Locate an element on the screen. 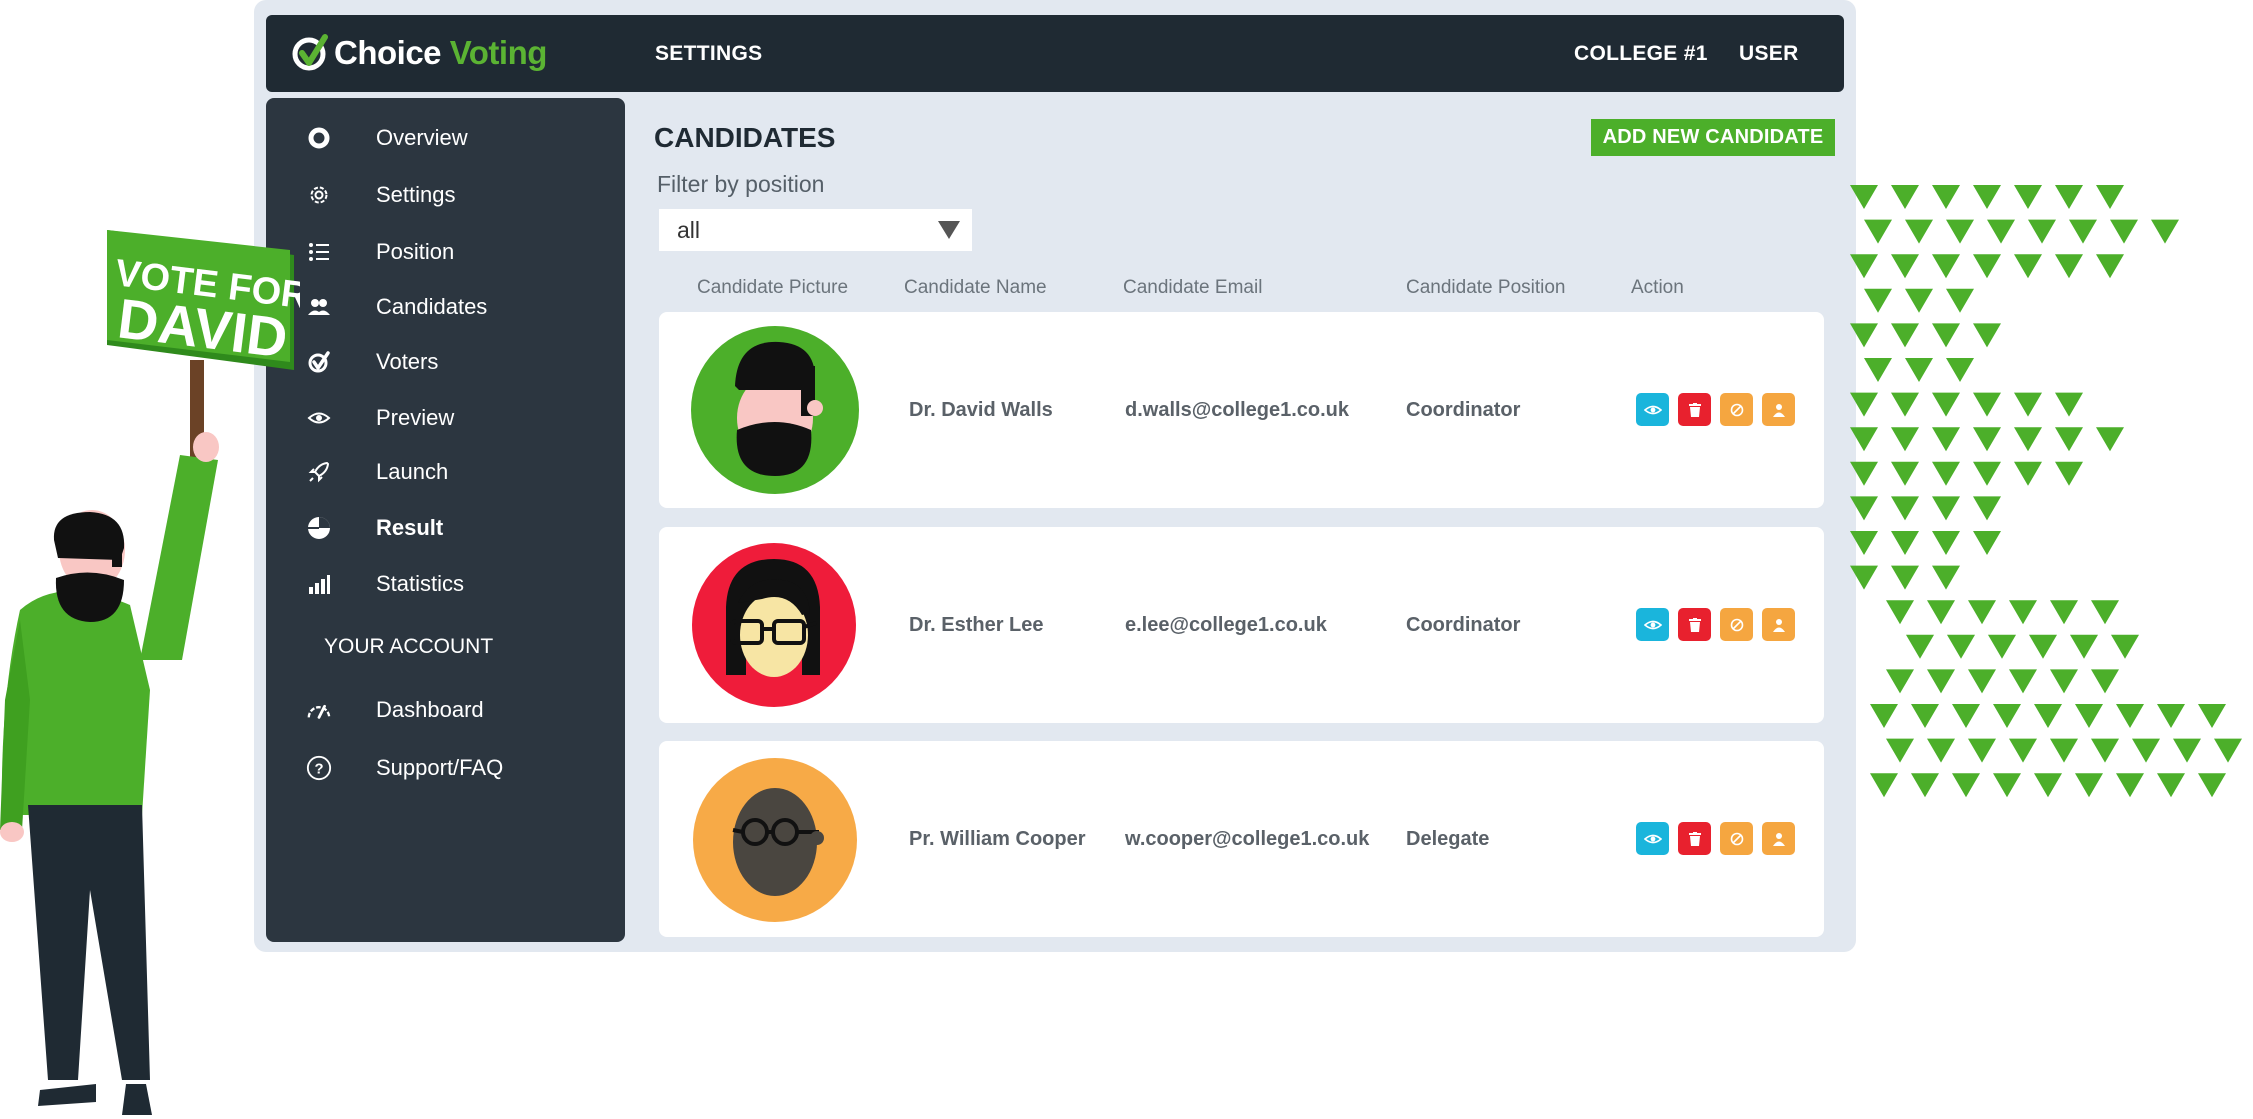 Image resolution: width=2253 pixels, height=1119 pixels. sidebar-item-label: Settings is located at coordinates (416, 194).